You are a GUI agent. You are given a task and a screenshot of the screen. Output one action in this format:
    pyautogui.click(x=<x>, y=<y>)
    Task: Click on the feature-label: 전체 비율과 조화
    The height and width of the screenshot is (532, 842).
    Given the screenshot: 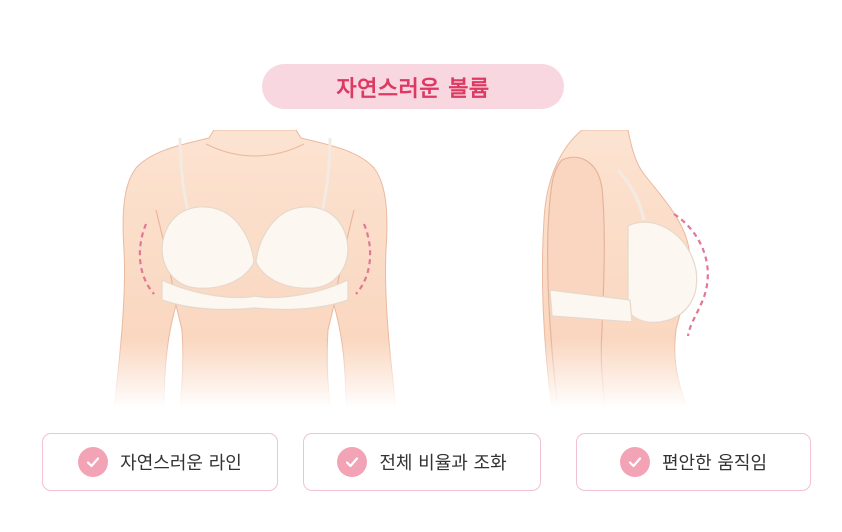 What is the action you would take?
    pyautogui.click(x=443, y=463)
    